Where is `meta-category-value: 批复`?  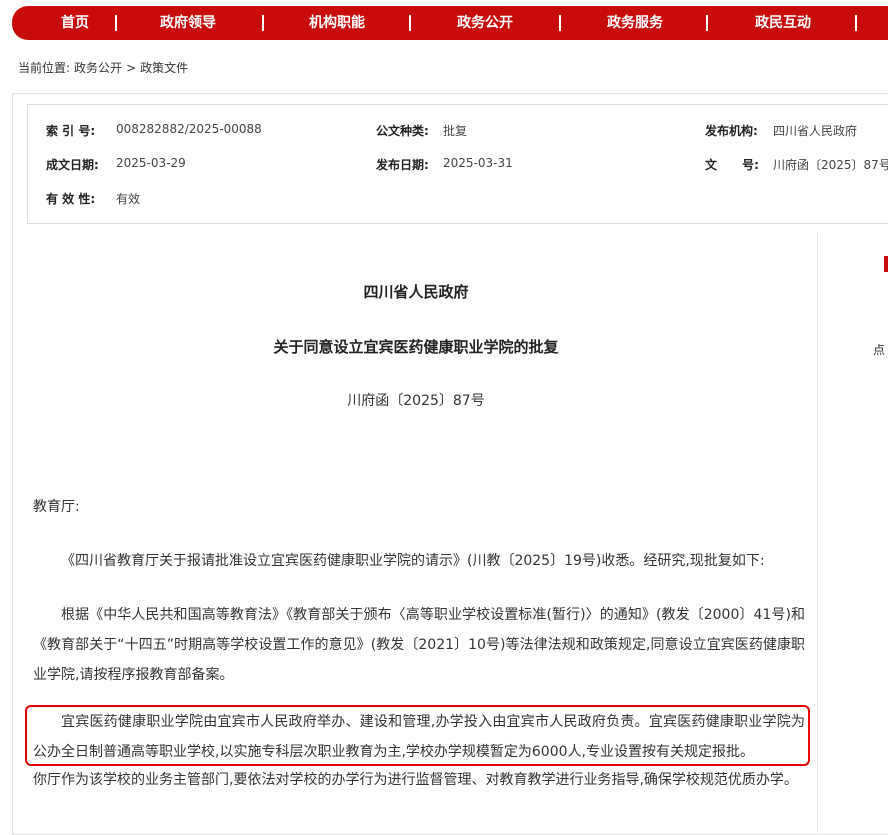 meta-category-value: 批复 is located at coordinates (455, 131).